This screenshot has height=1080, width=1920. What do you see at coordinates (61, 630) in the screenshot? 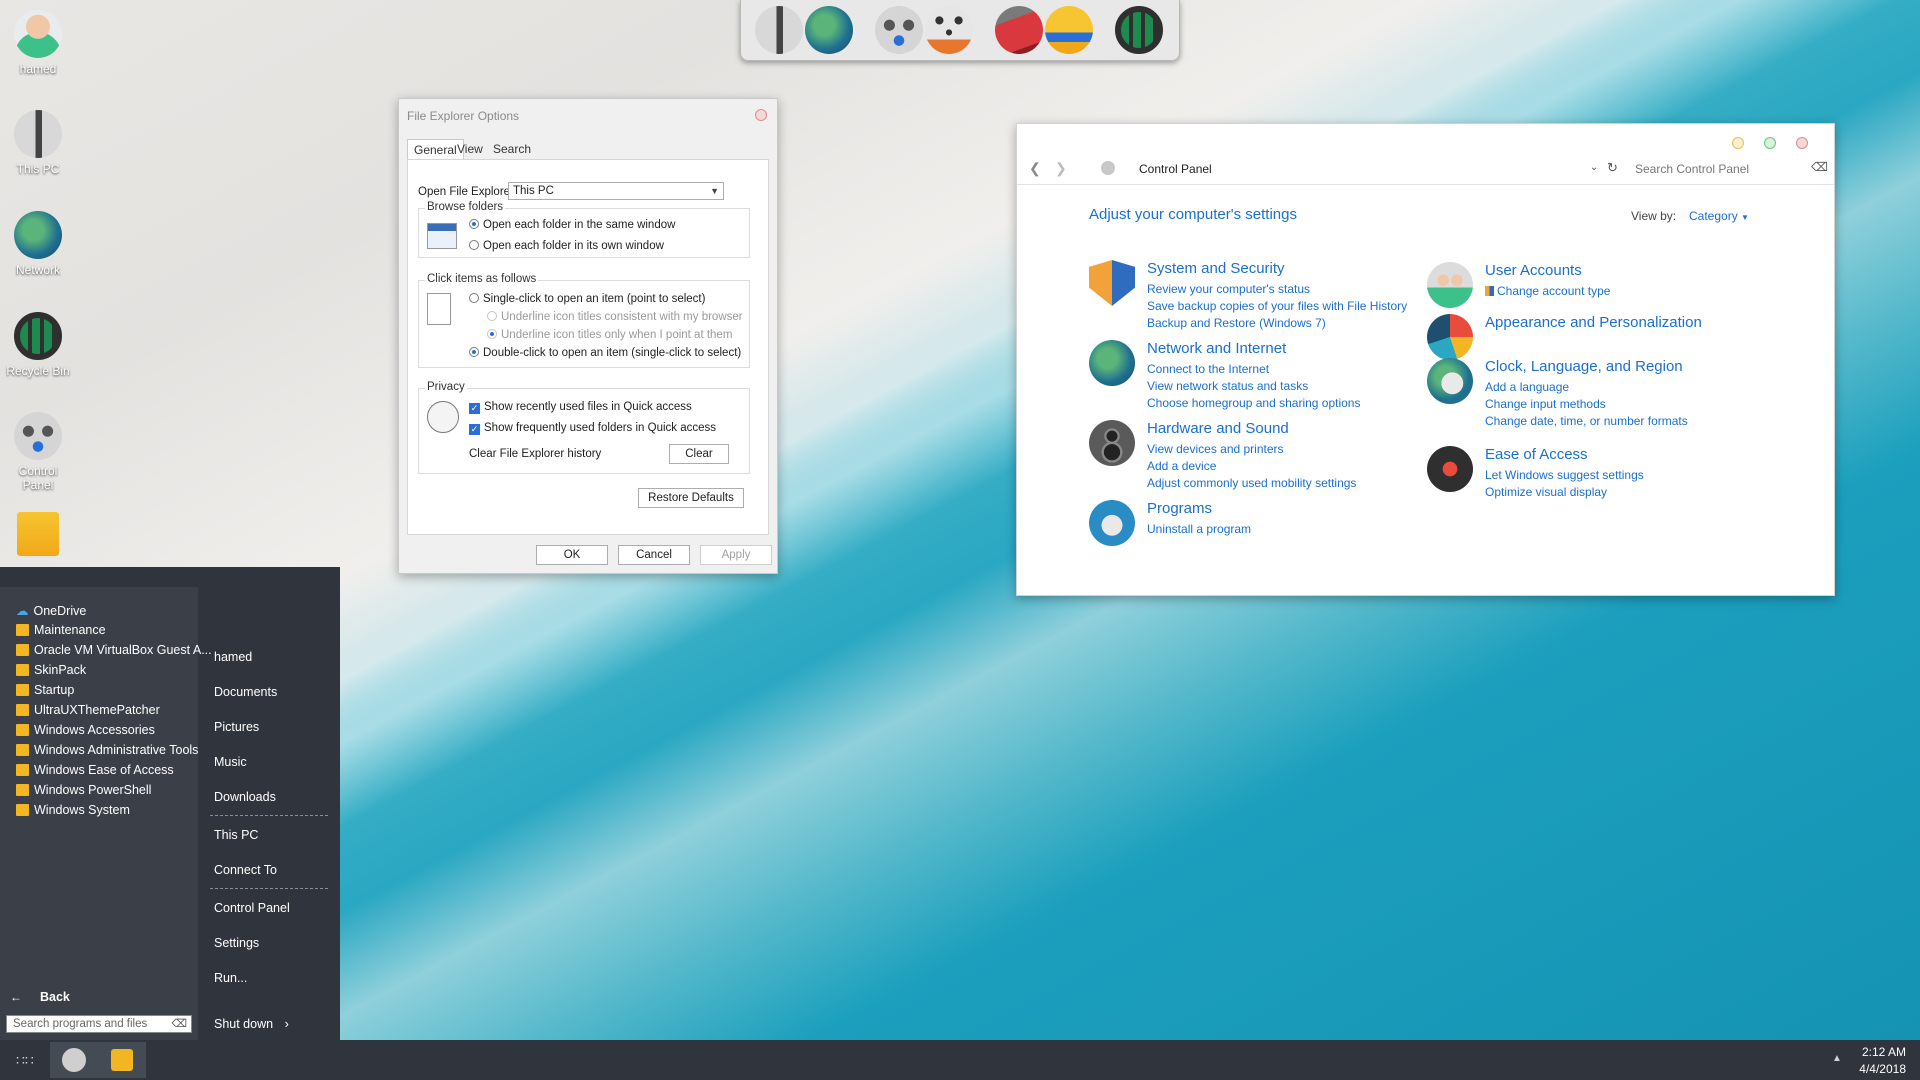
I see `start-program: Maintenance` at bounding box center [61, 630].